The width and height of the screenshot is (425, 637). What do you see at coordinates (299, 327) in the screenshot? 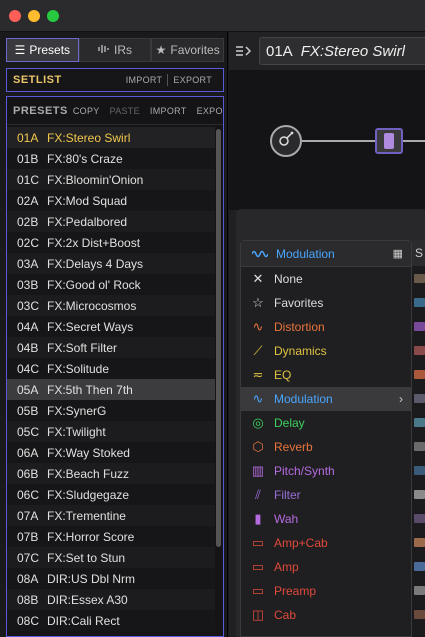
I see `category-label: Distortion` at bounding box center [299, 327].